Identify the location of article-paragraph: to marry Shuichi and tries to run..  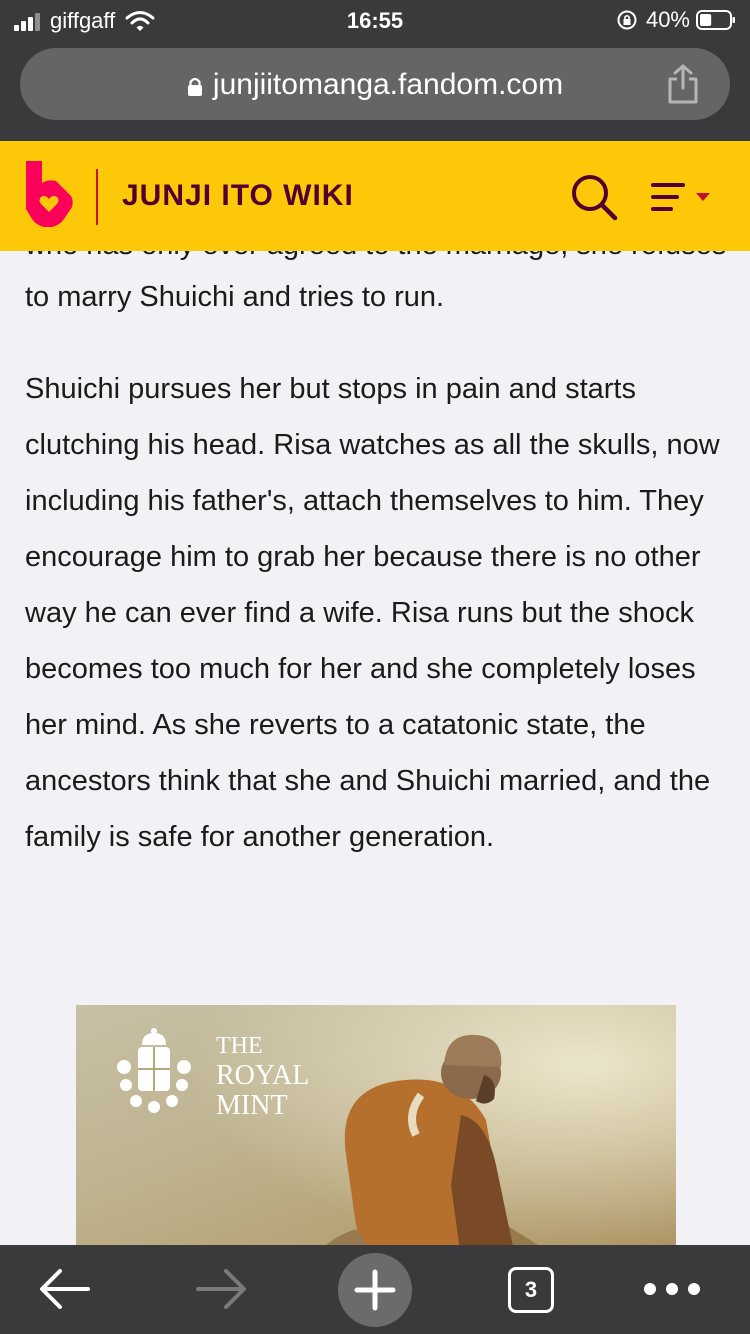
(235, 297).